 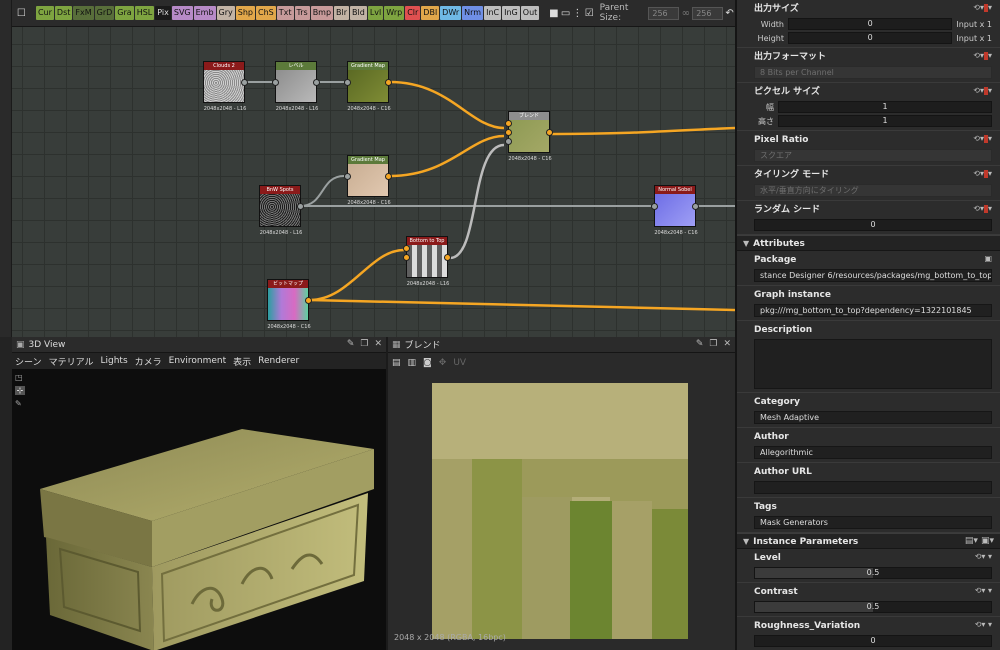 What do you see at coordinates (207, 539) in the screenshot?
I see `stone-box-model` at bounding box center [207, 539].